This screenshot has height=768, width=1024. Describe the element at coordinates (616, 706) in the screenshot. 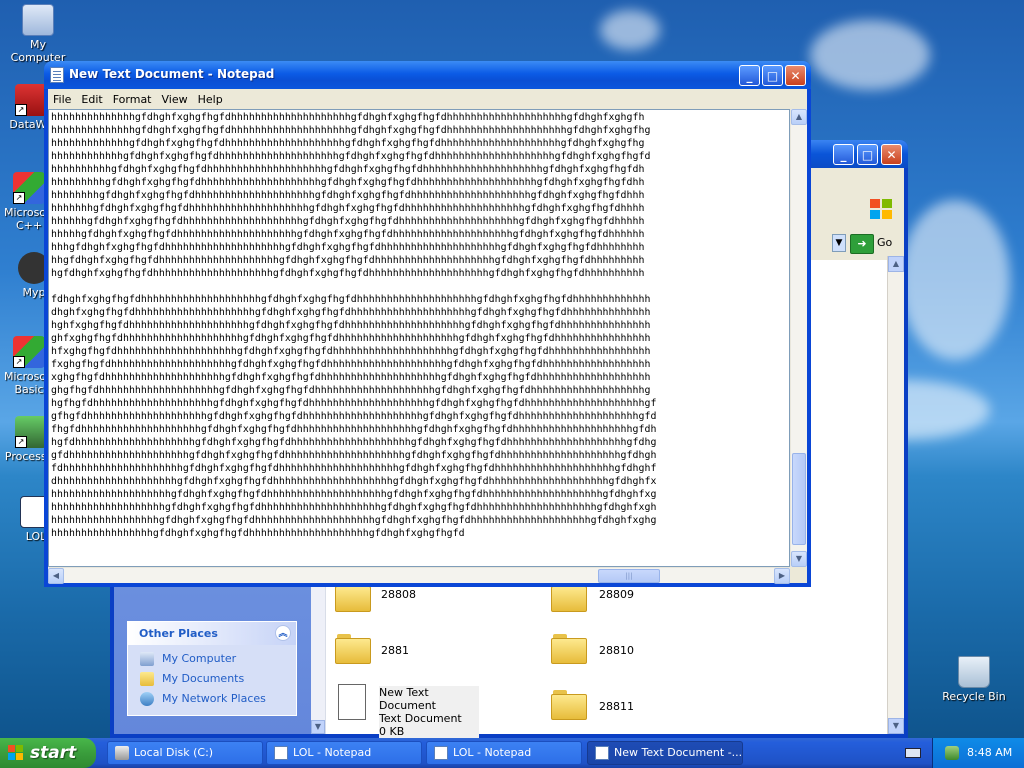

I see `folder-label: 28811` at that location.